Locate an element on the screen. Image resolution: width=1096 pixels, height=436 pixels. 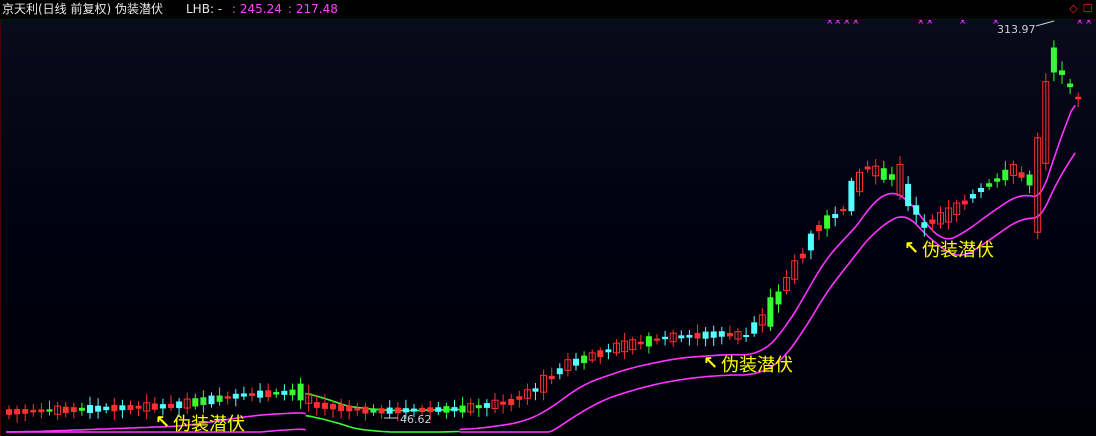
high-price-pointer is located at coordinates (1045, 23).